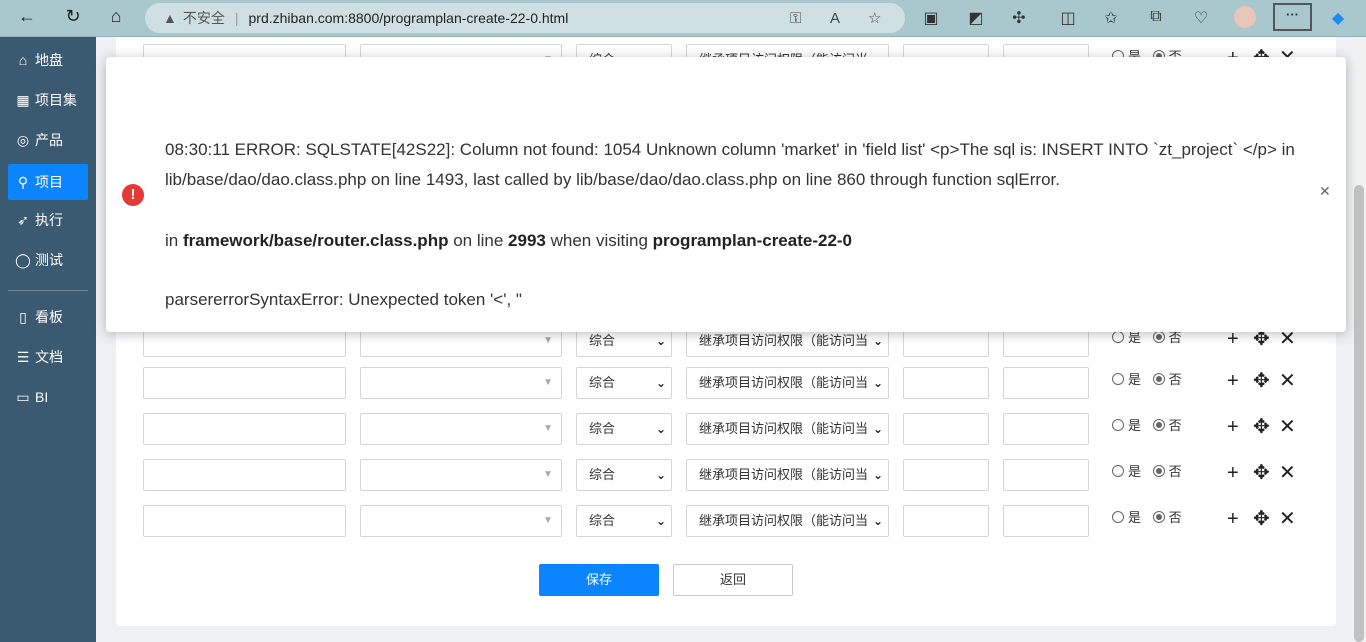  Describe the element at coordinates (784, 474) in the screenshot. I see `acl-value: 继承项目访问权限（能访问当` at that location.